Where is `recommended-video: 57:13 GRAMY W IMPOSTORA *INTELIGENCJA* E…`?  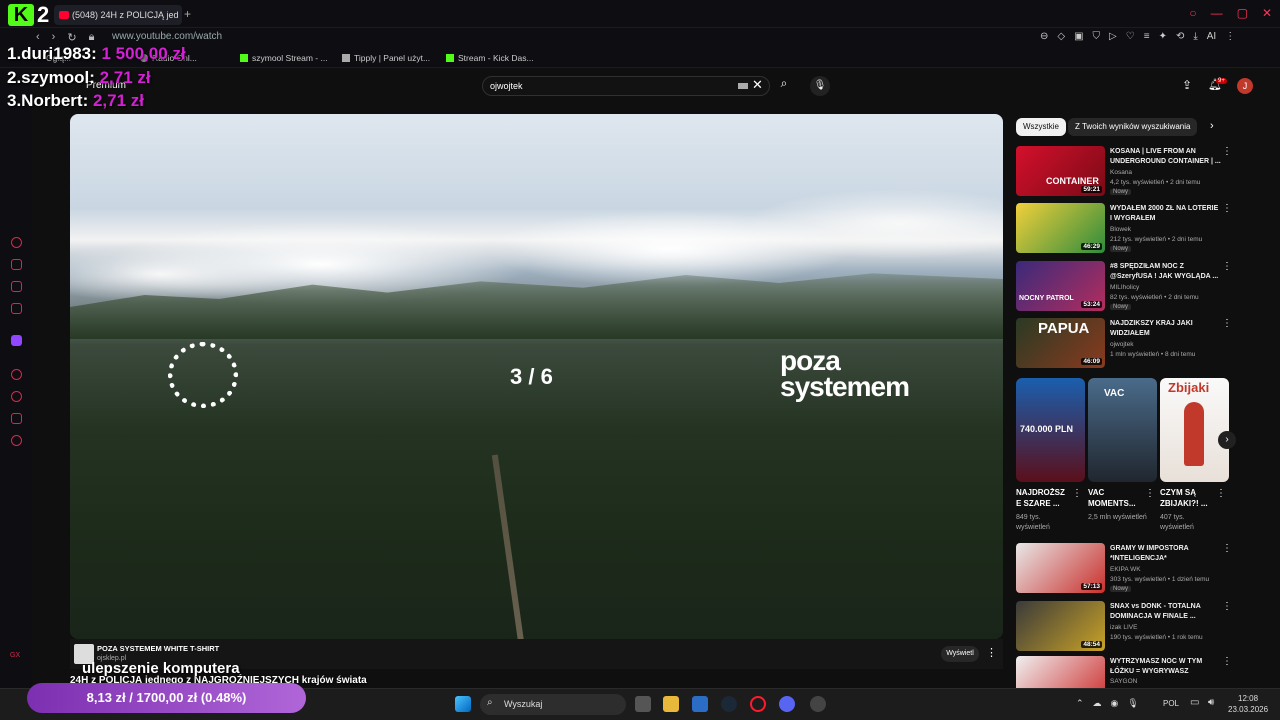 recommended-video: 57:13 GRAMY W IMPOSTORA *INTELIGENCJA* E… is located at coordinates (1136, 569).